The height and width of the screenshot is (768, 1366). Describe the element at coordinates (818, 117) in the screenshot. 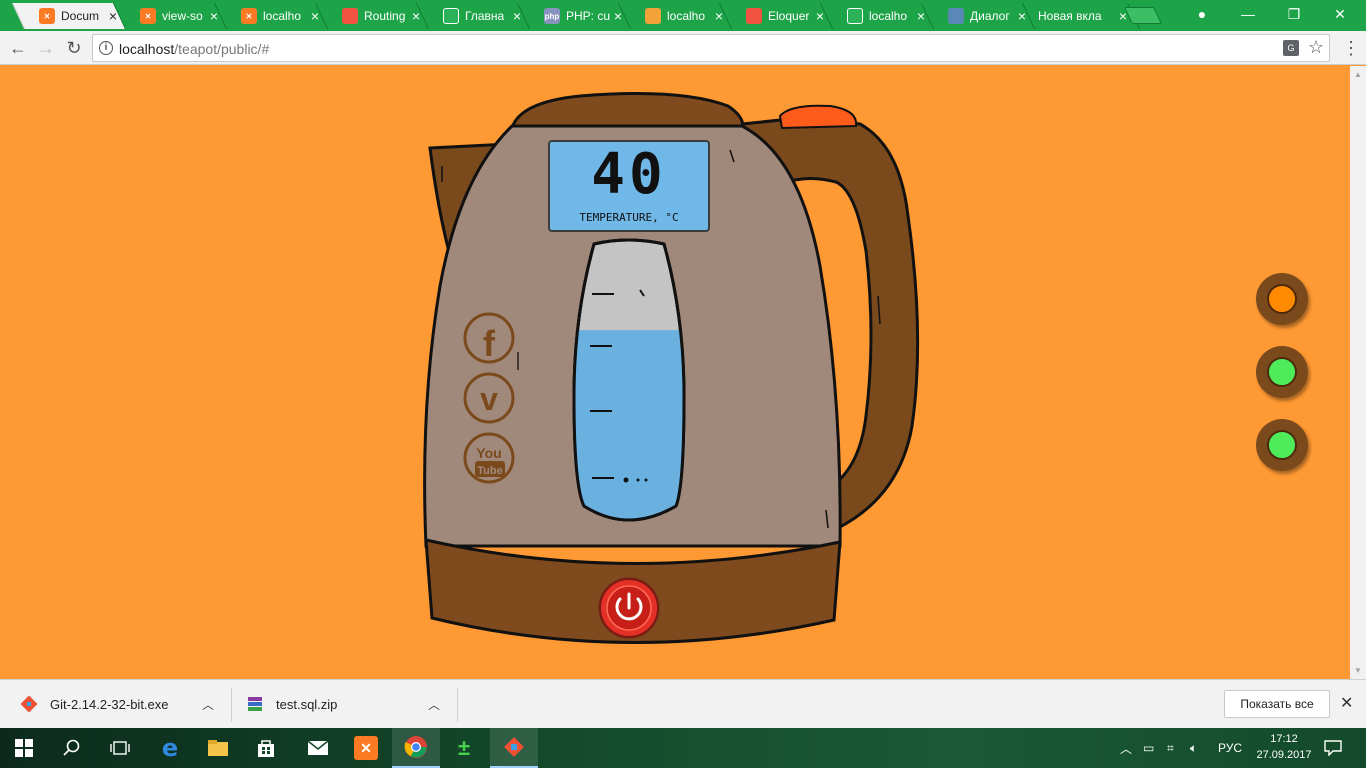

I see `lid-knob` at that location.